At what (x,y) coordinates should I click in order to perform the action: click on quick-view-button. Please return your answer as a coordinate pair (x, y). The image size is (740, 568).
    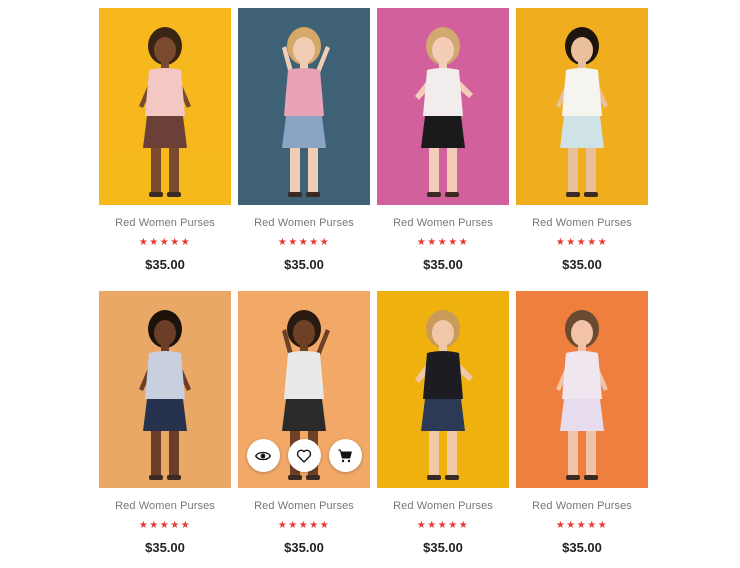
    Looking at the image, I should click on (263, 455).